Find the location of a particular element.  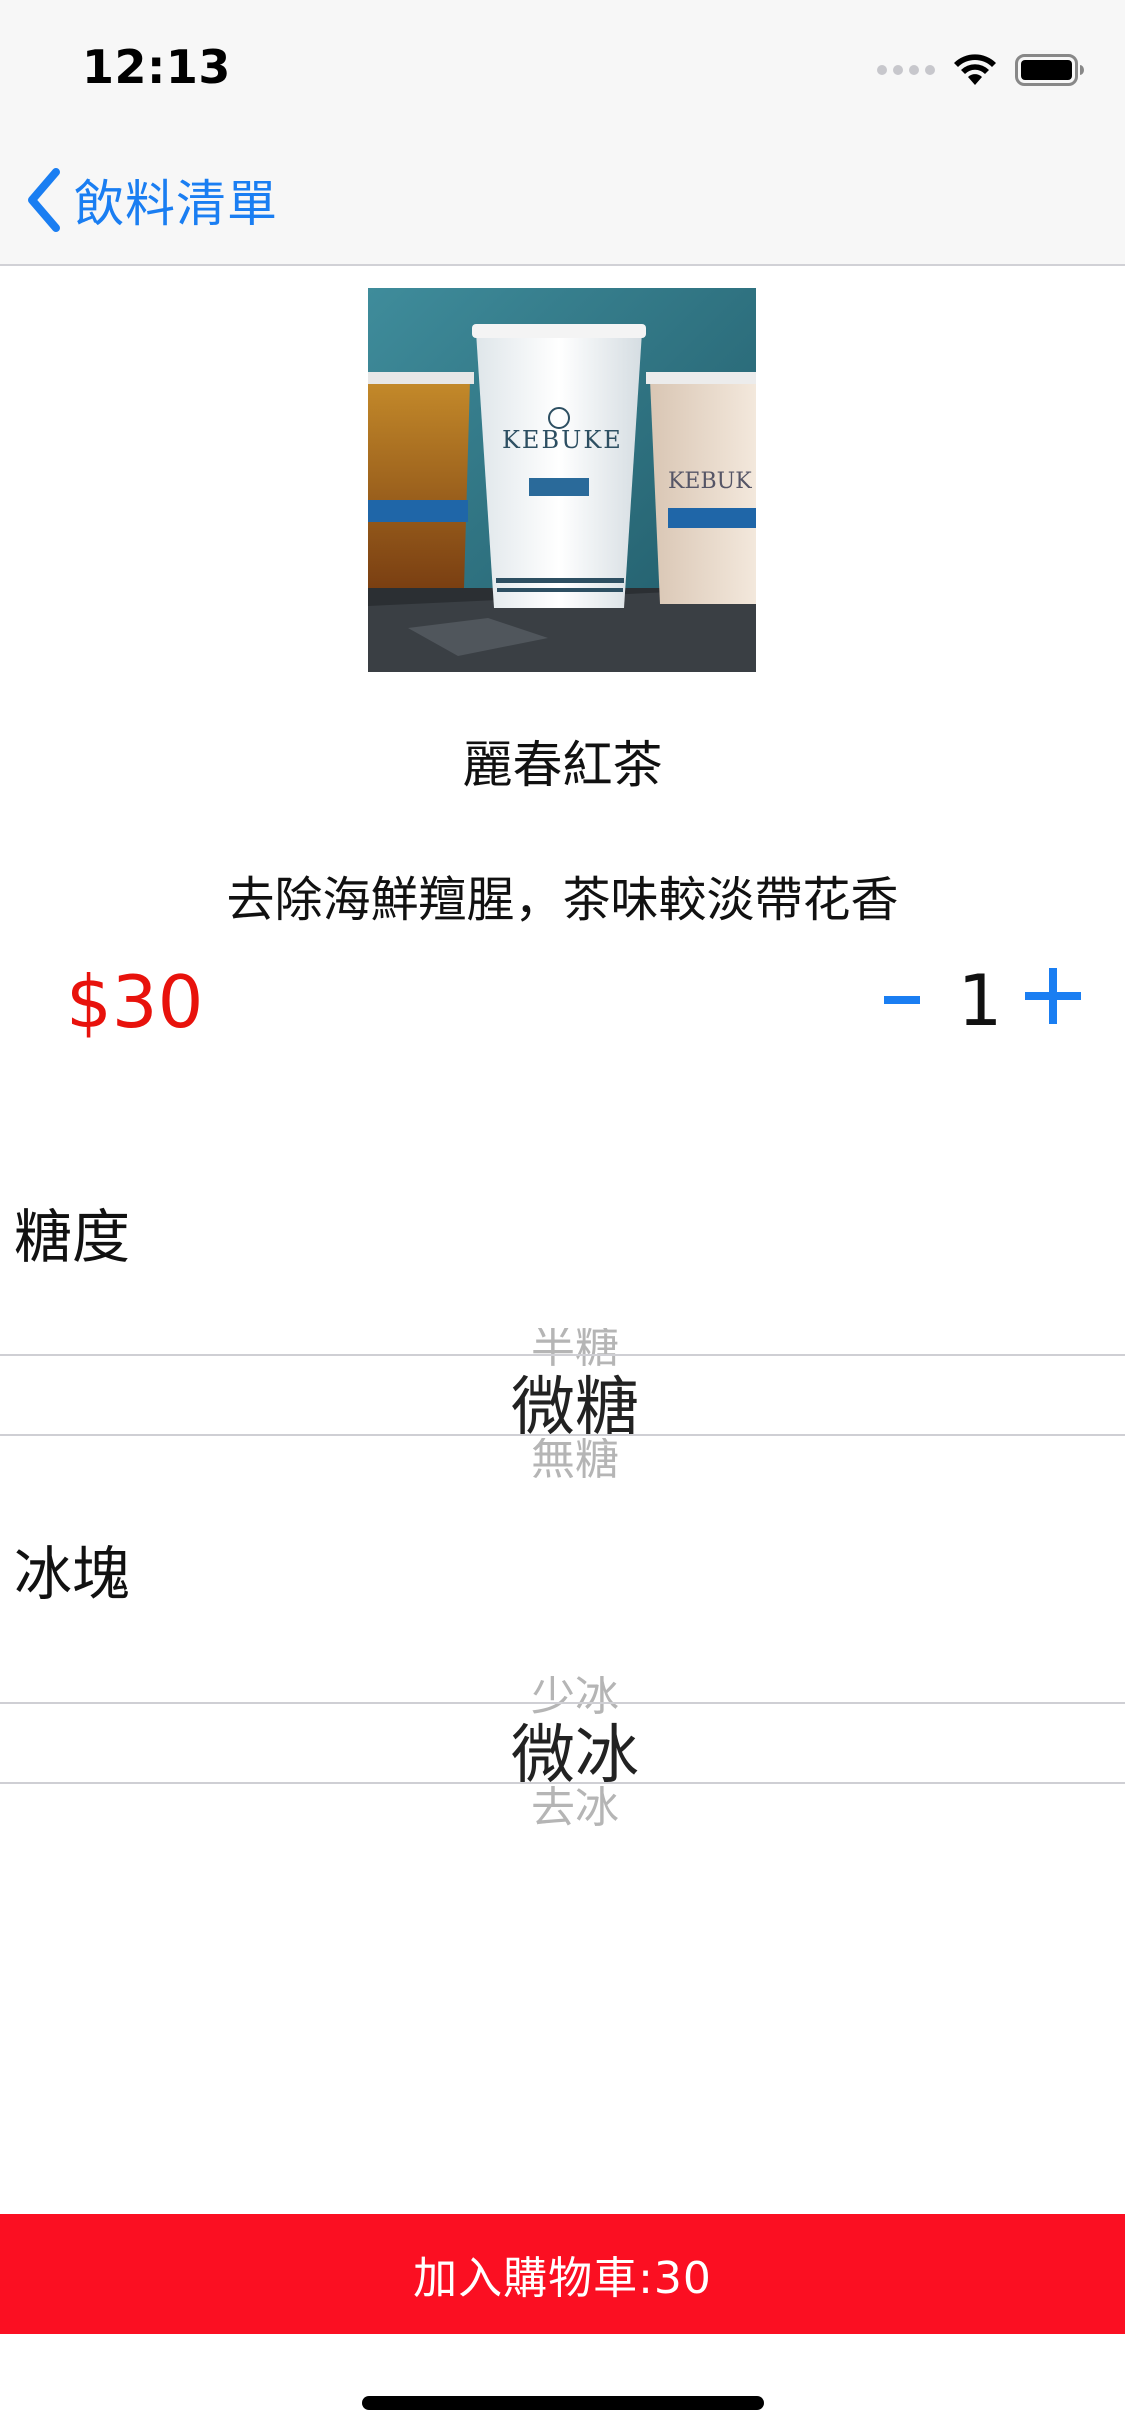

add-to-cart-button: 加入購物車:30 is located at coordinates (562, 2274).